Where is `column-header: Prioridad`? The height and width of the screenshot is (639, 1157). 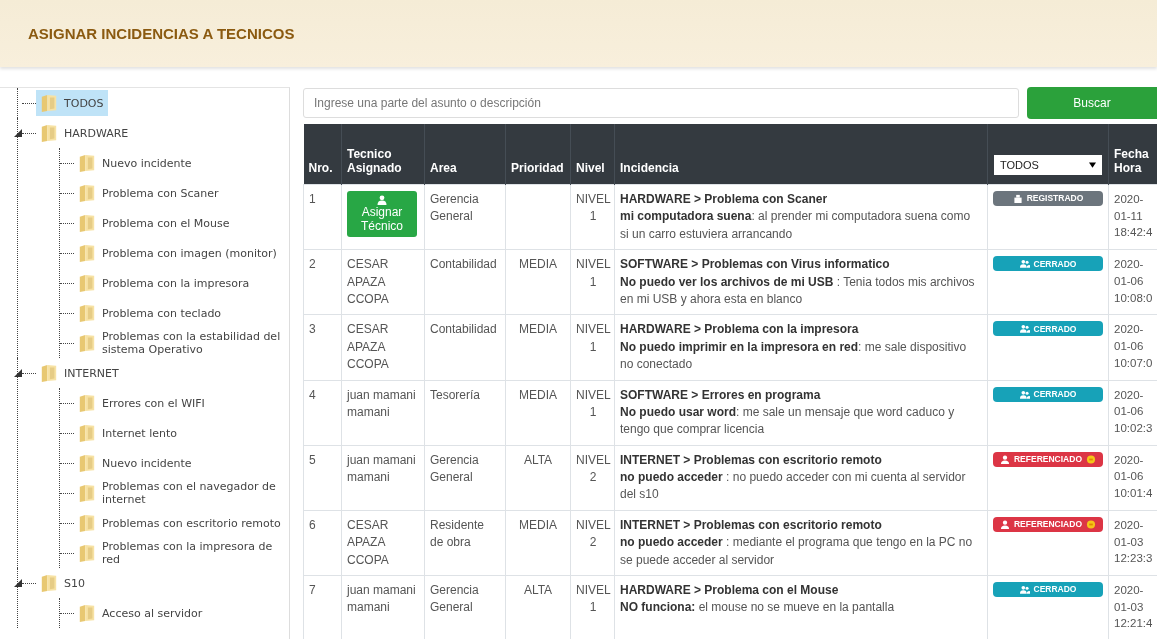 column-header: Prioridad is located at coordinates (538, 154).